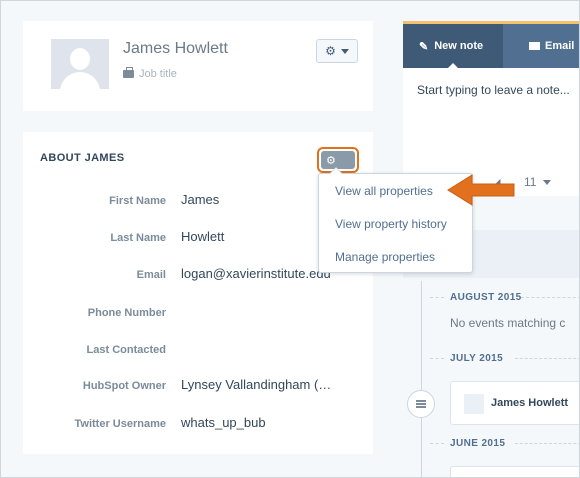 The width and height of the screenshot is (580, 478). What do you see at coordinates (534, 46) in the screenshot?
I see `envelope-icon` at bounding box center [534, 46].